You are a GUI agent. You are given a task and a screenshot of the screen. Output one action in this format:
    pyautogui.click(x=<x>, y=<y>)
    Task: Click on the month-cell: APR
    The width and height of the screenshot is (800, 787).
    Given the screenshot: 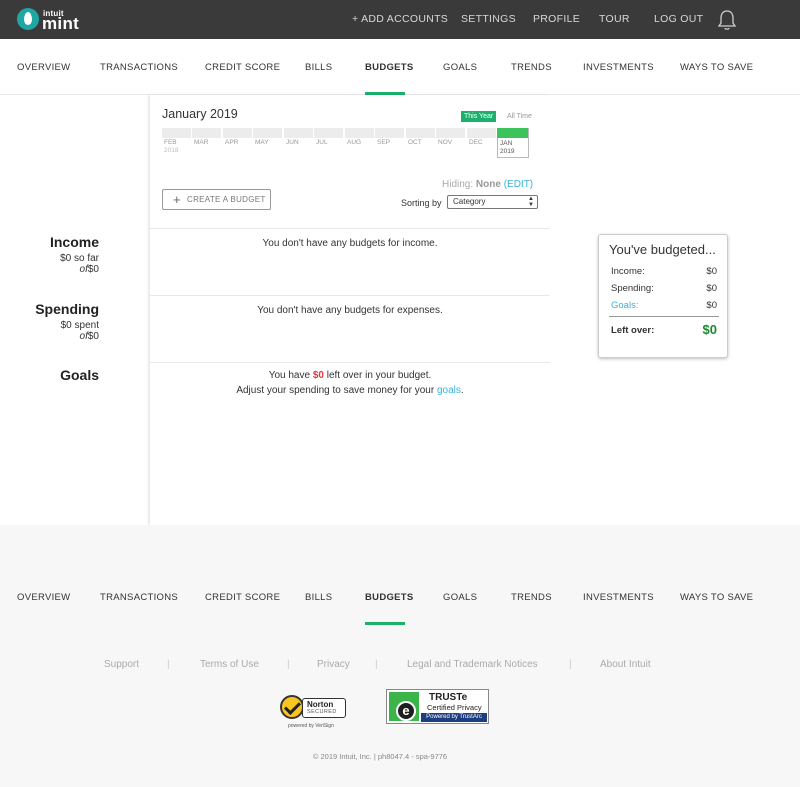 What is the action you would take?
    pyautogui.click(x=237, y=143)
    